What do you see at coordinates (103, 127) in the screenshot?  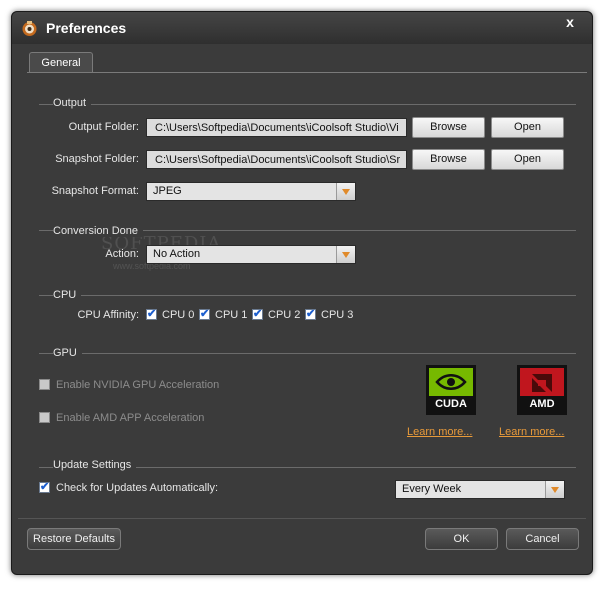 I see `output-folder-label: Output Folder:` at bounding box center [103, 127].